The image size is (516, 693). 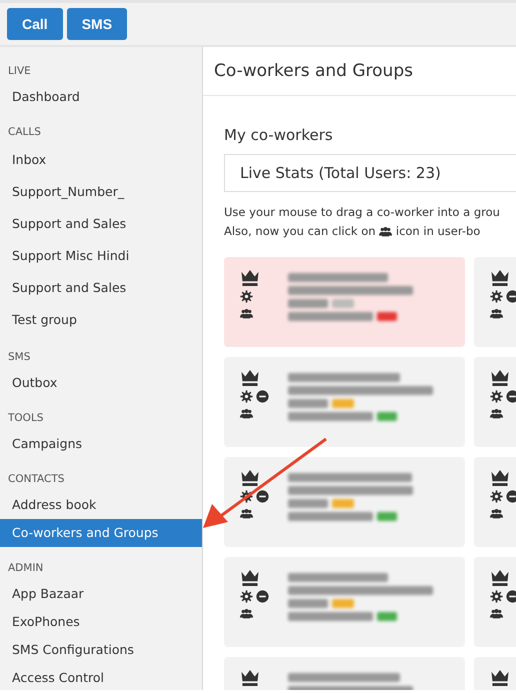 I want to click on sidebar-item: Support Misc Hindi, so click(x=101, y=256).